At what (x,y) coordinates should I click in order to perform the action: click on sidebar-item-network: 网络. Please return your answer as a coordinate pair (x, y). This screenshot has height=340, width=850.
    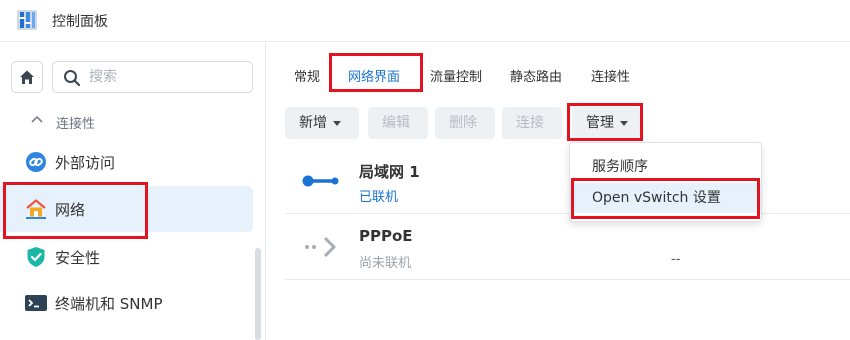
    Looking at the image, I should click on (126, 209).